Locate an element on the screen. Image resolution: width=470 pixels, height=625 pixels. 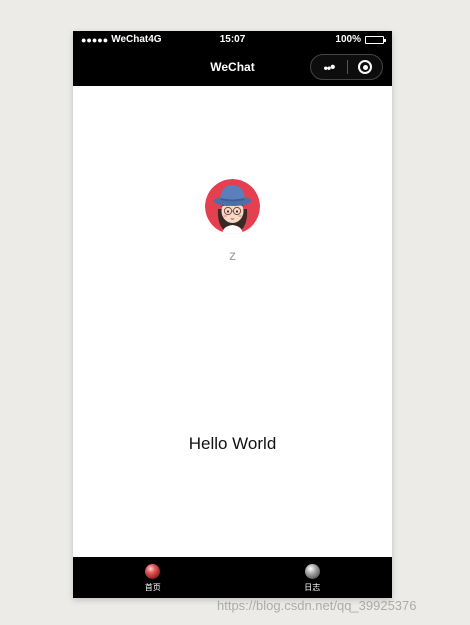
greeting-text: Hello World is located at coordinates (232, 443).